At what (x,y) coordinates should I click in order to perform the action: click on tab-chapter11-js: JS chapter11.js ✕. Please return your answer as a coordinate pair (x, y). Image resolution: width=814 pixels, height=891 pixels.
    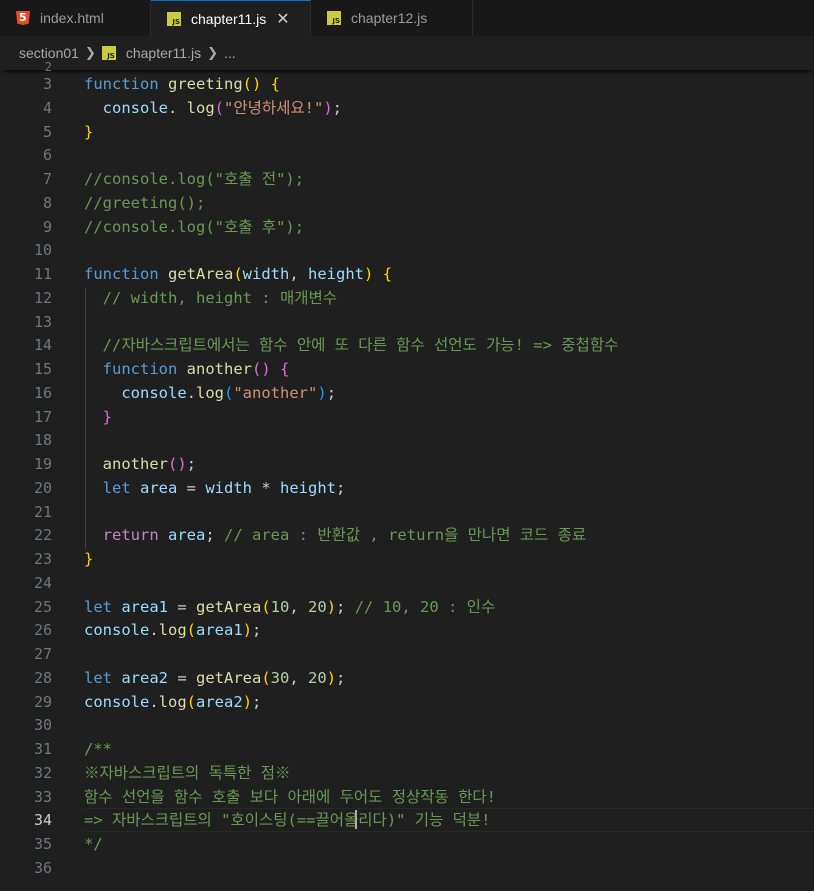
    Looking at the image, I should click on (231, 18).